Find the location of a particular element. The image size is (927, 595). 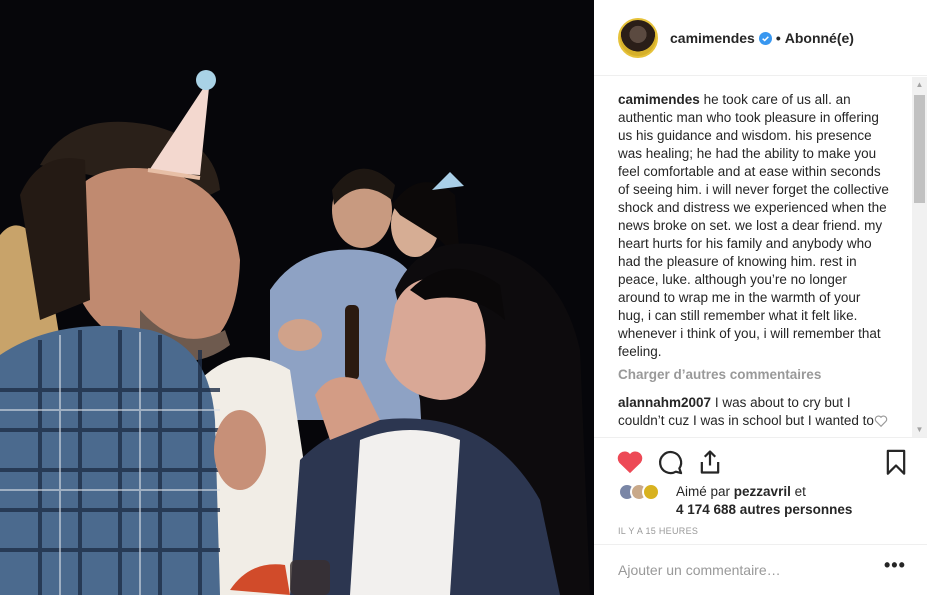

add-comment-bar: ••• is located at coordinates (760, 569).